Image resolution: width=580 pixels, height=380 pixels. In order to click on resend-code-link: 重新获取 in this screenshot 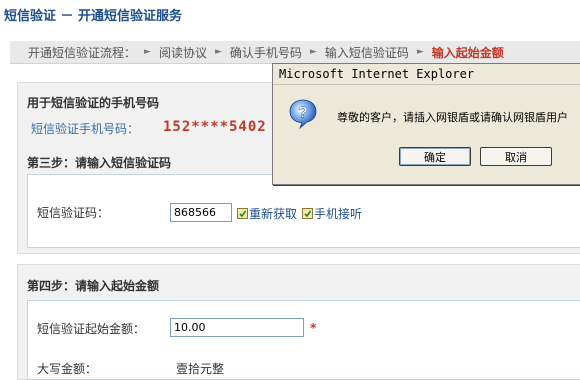, I will do `click(267, 213)`.